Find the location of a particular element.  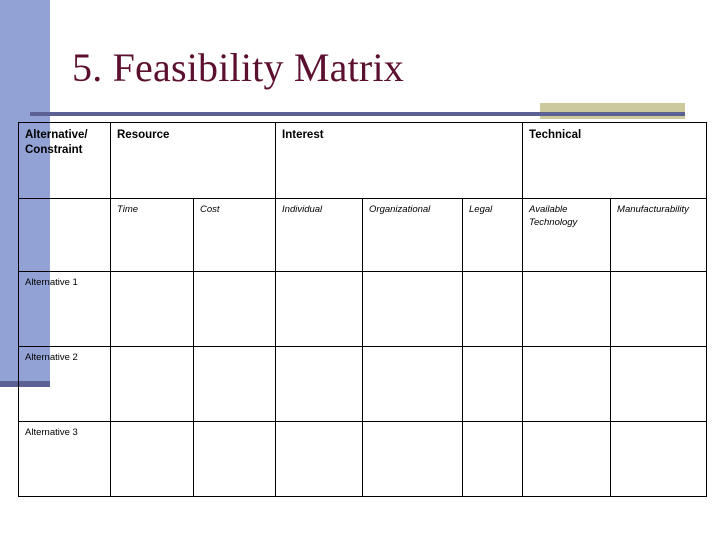

sub-header-time: Time is located at coordinates (152, 235).